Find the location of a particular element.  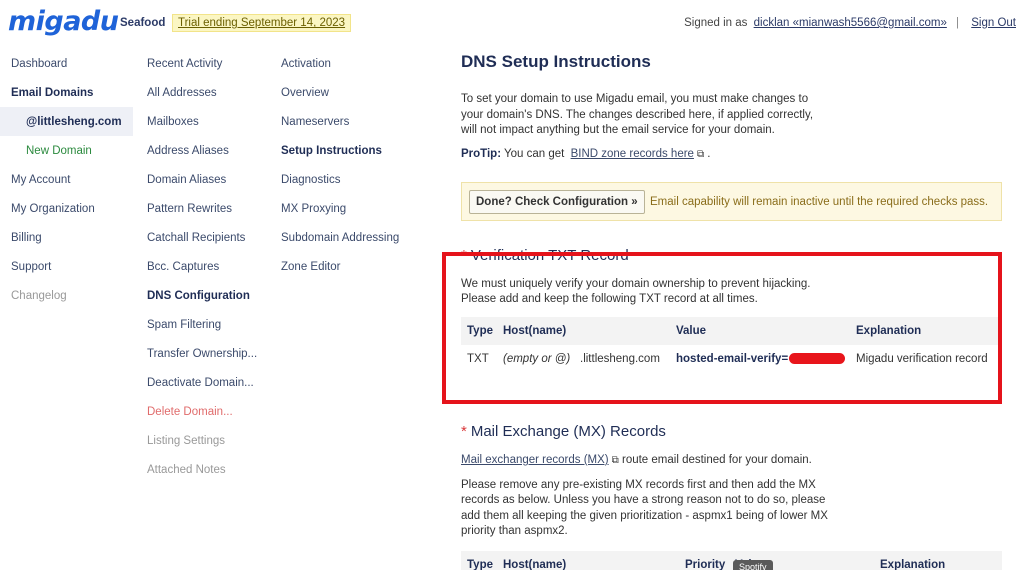

header-priority: Priority is located at coordinates (704, 560).